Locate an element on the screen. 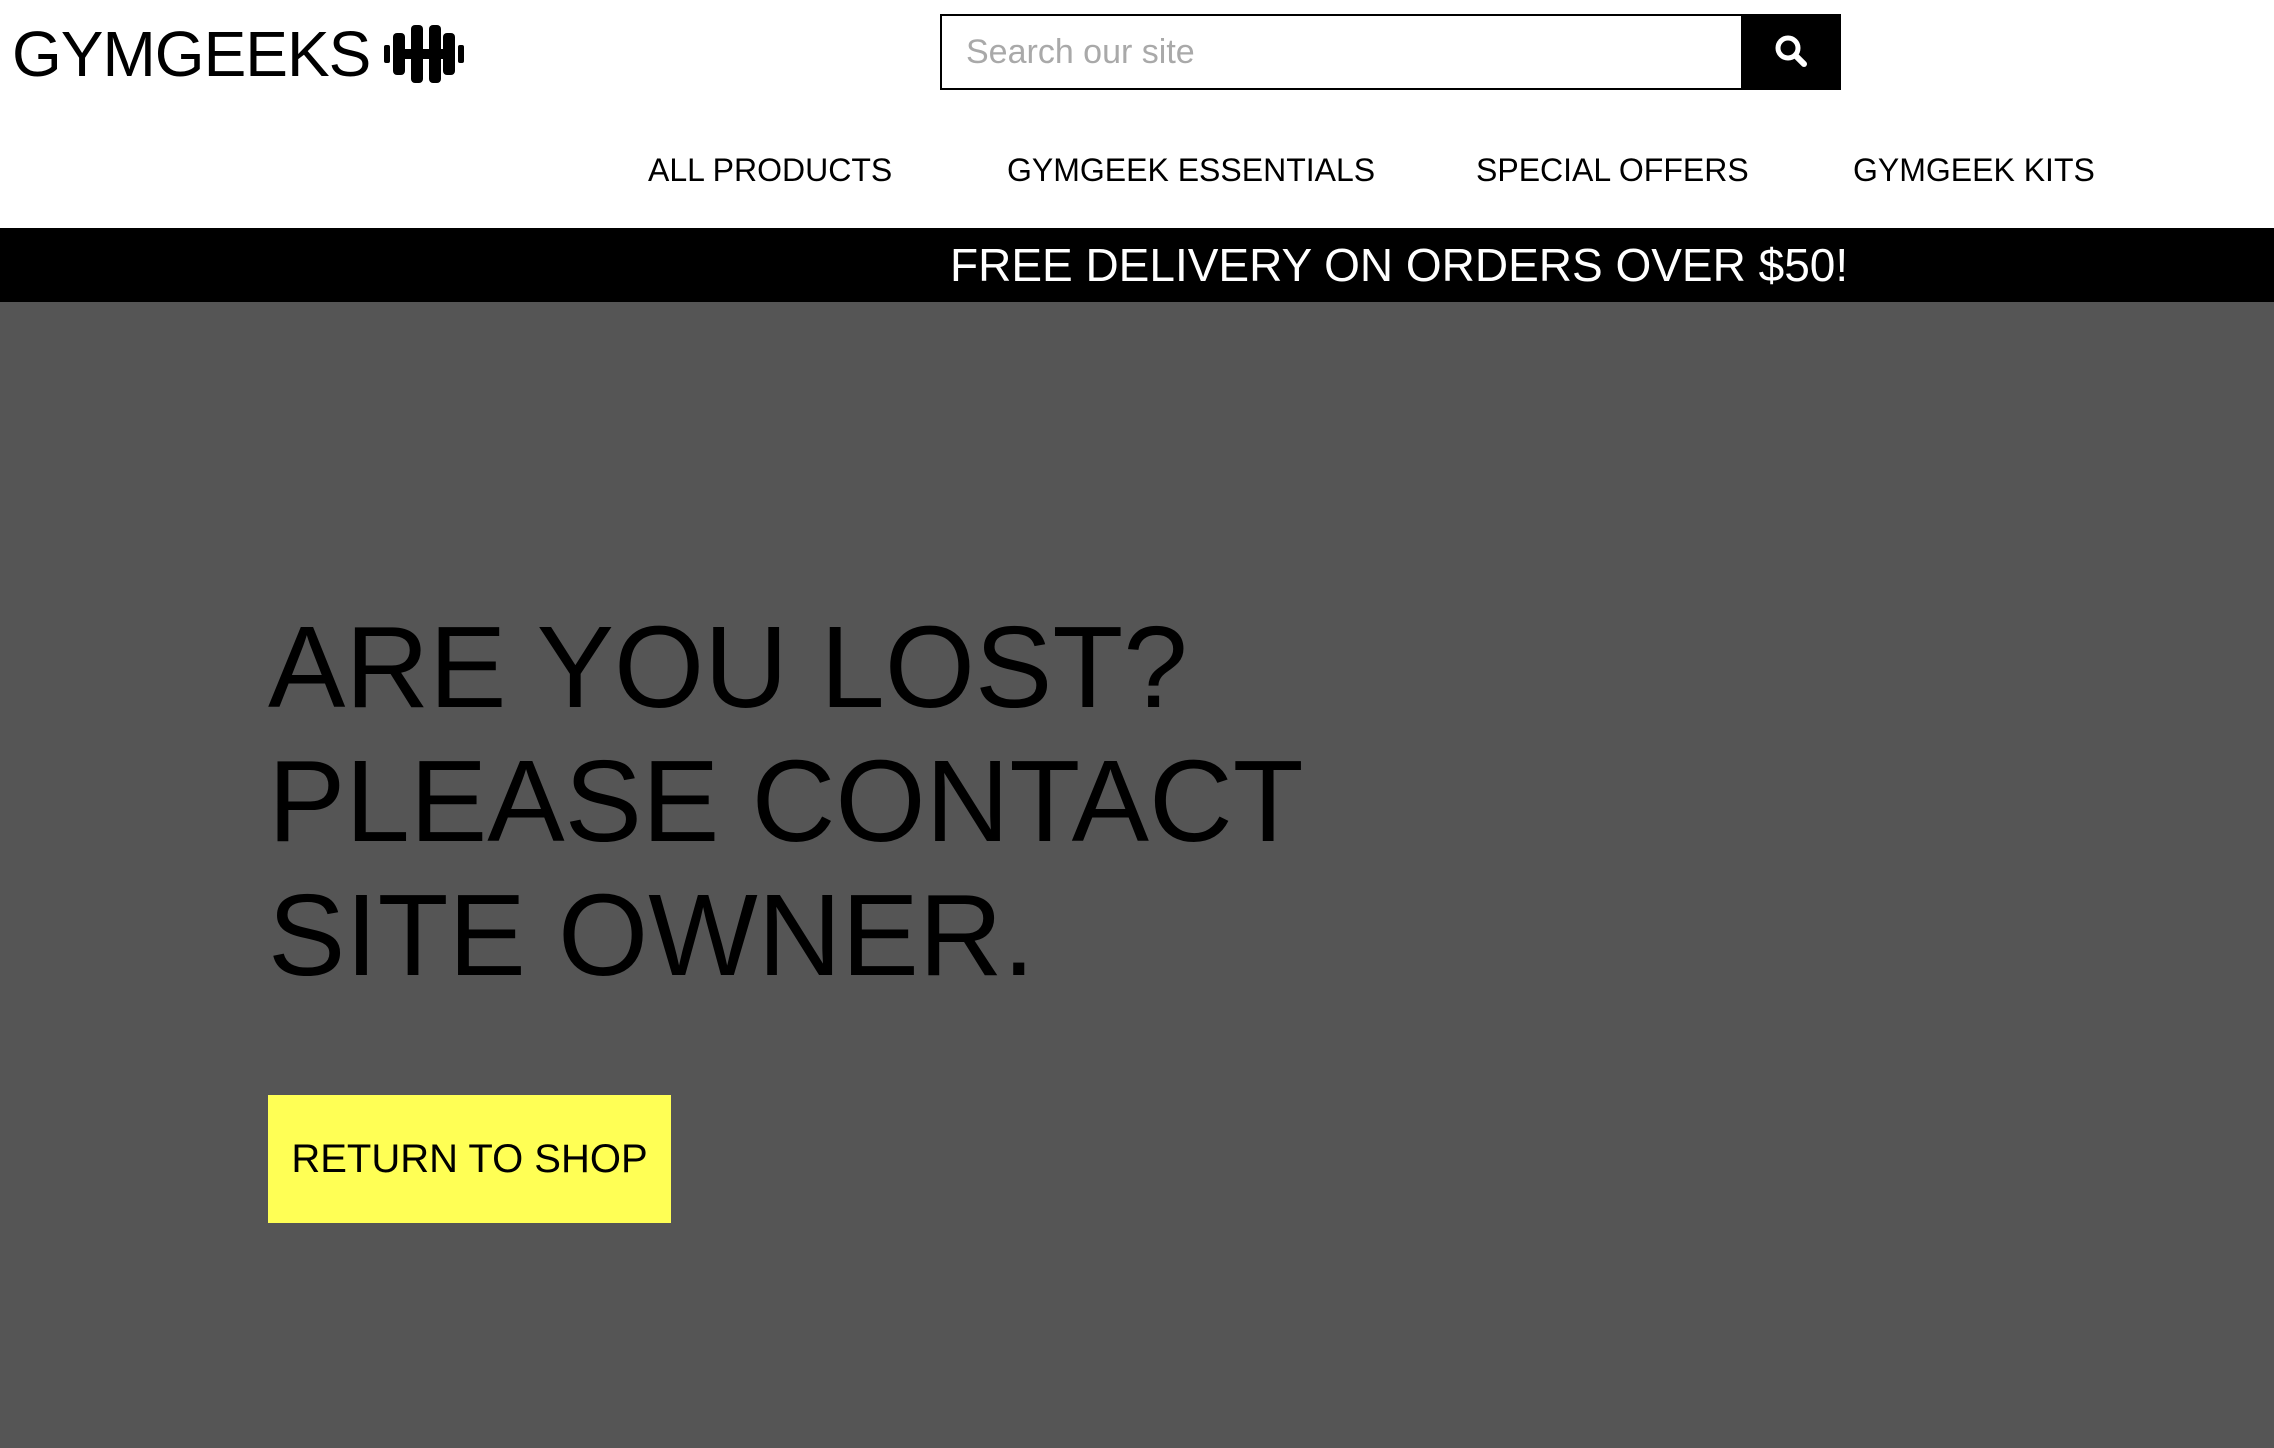 The width and height of the screenshot is (2274, 1448). error-headline: ARE YOU LOST? PLEASE CONTACT SITE OWNER. is located at coordinates (818, 801).